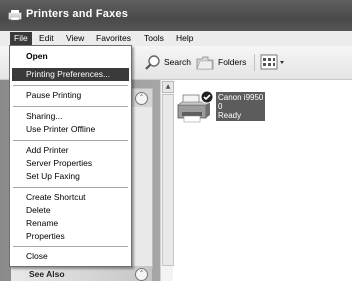  I want to click on printer-icon, so click(195, 106).